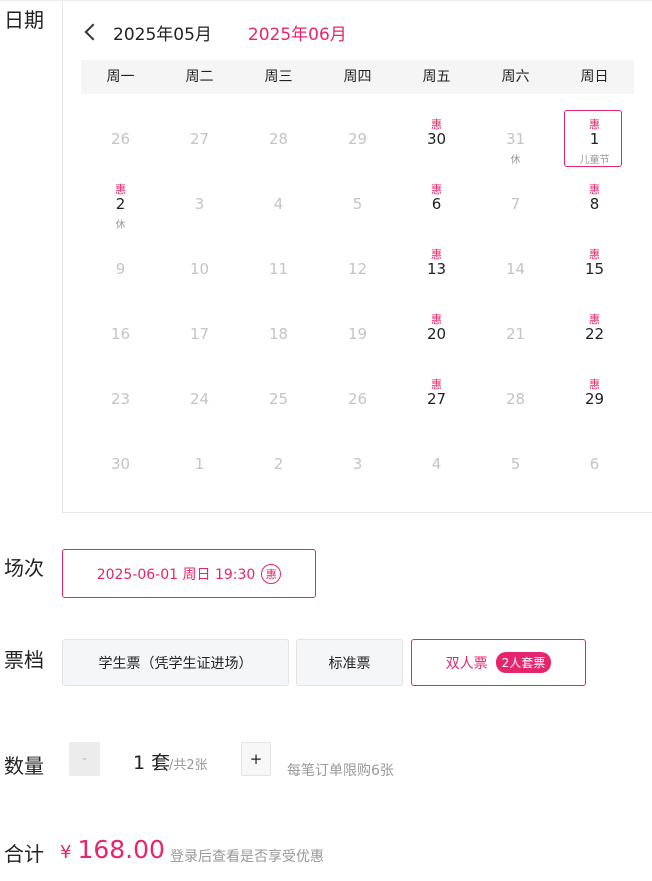 Image resolution: width=652 pixels, height=881 pixels. What do you see at coordinates (297, 32) in the screenshot?
I see `current-month-tab: 2025年06月` at bounding box center [297, 32].